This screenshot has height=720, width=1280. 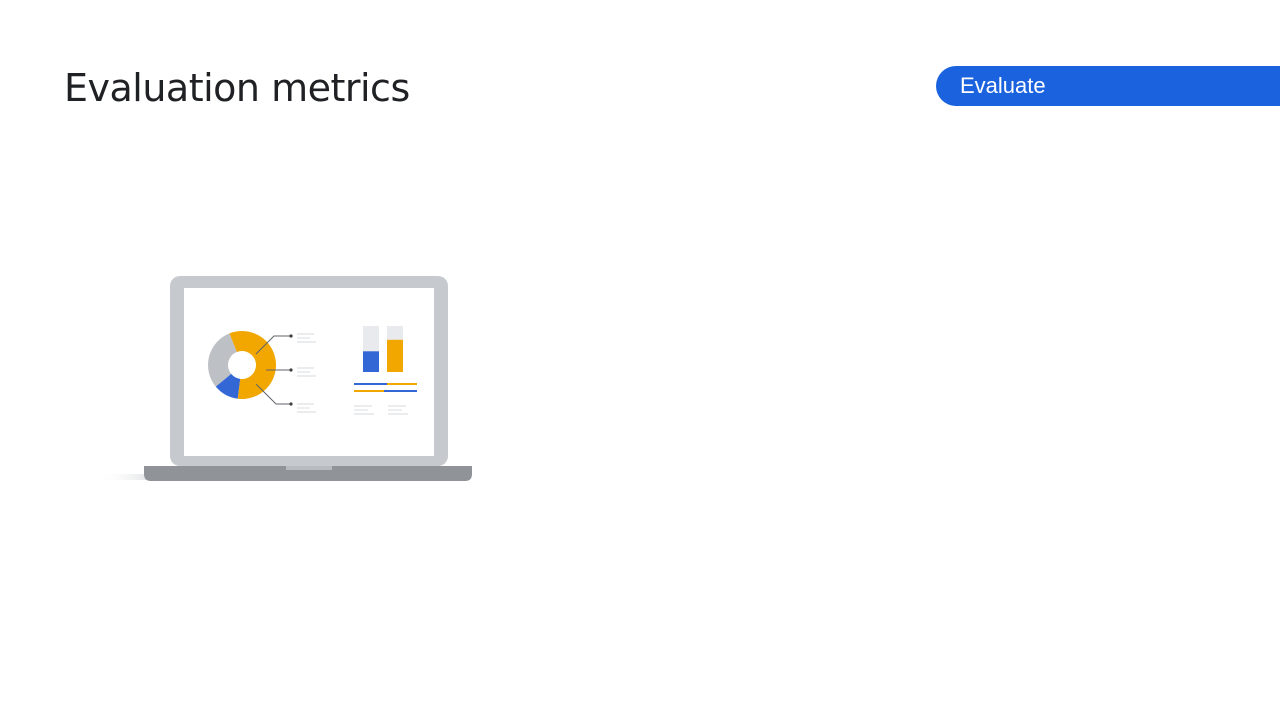 What do you see at coordinates (309, 468) in the screenshot?
I see `laptop-notch` at bounding box center [309, 468].